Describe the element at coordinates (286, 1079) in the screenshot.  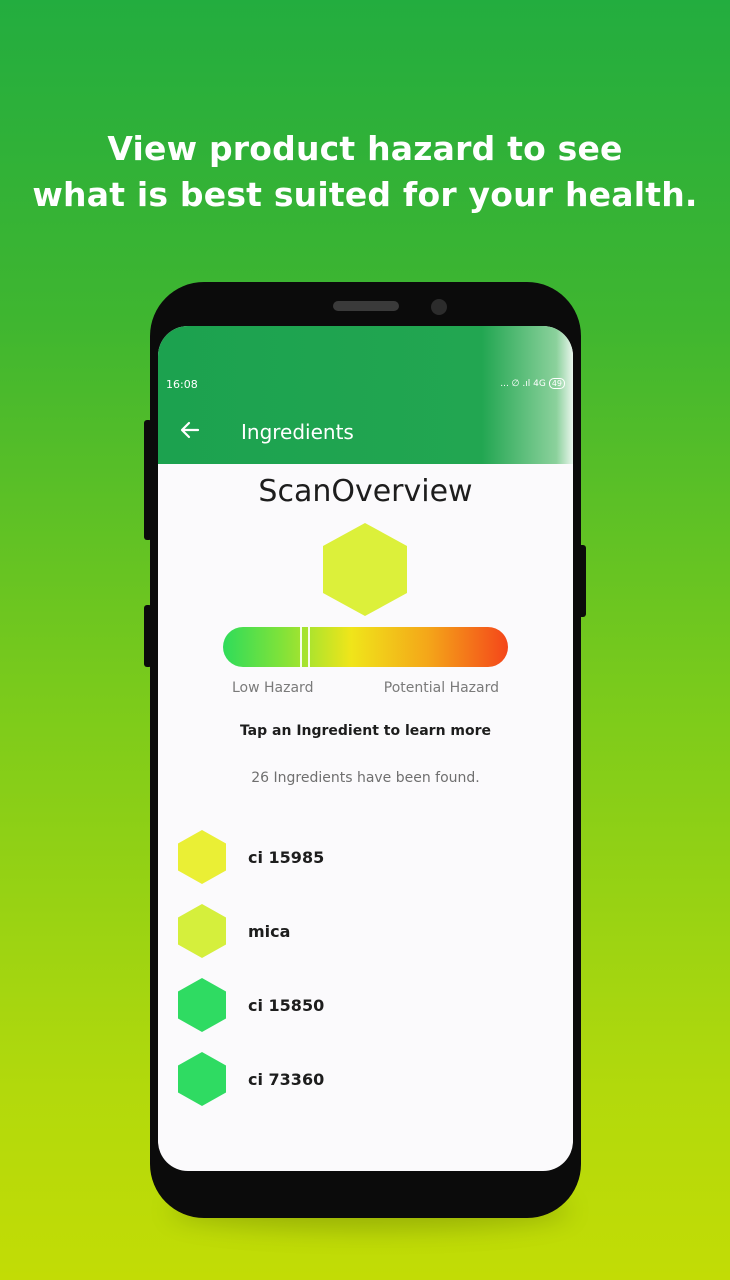
I see `ingredient-name: ci 73360` at that location.